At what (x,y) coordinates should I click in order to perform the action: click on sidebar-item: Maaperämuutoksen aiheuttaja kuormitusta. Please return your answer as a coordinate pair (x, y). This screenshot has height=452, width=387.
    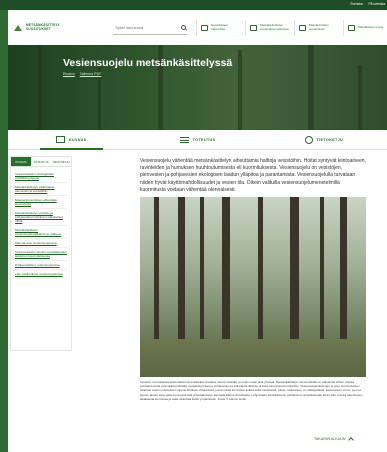
    Looking at the image, I should click on (41, 202).